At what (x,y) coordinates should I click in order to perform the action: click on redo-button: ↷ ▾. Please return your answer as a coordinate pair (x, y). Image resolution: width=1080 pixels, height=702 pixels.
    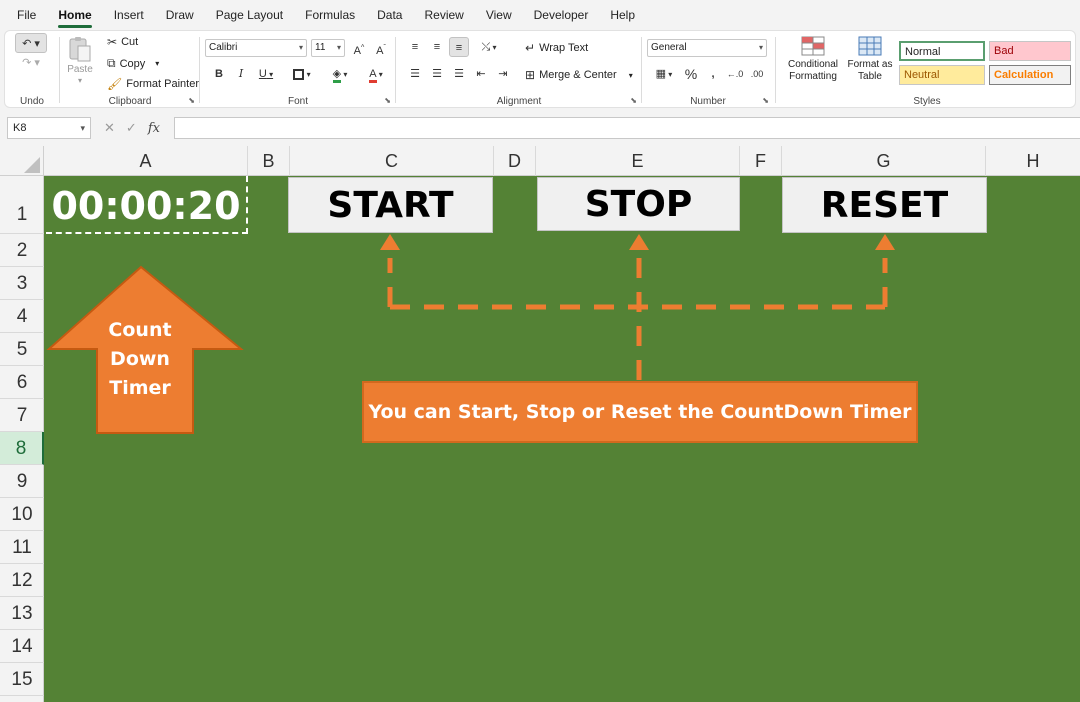
    Looking at the image, I should click on (31, 63).